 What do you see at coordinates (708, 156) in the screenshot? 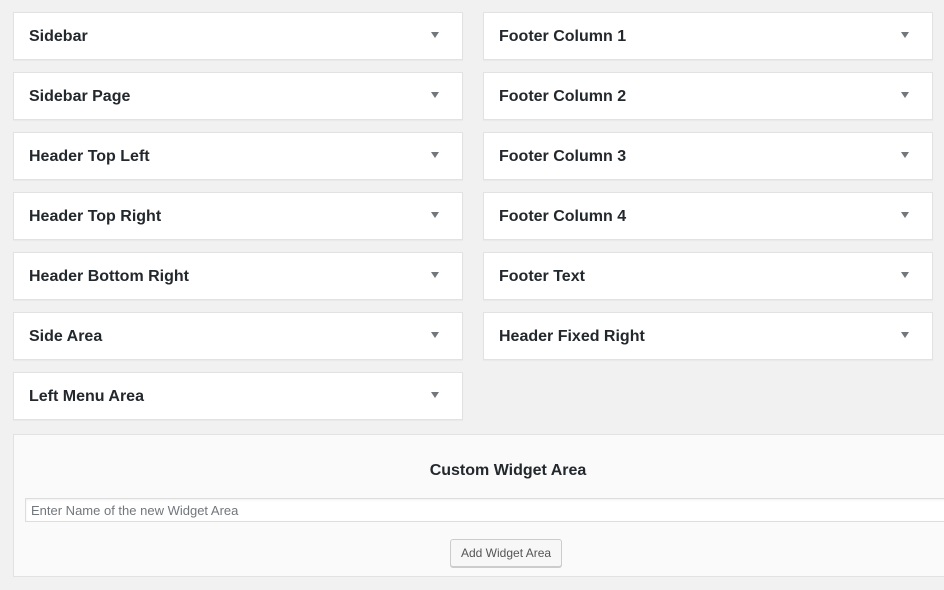
I see `widget-area-footer-column-3: Footer Column 3` at bounding box center [708, 156].